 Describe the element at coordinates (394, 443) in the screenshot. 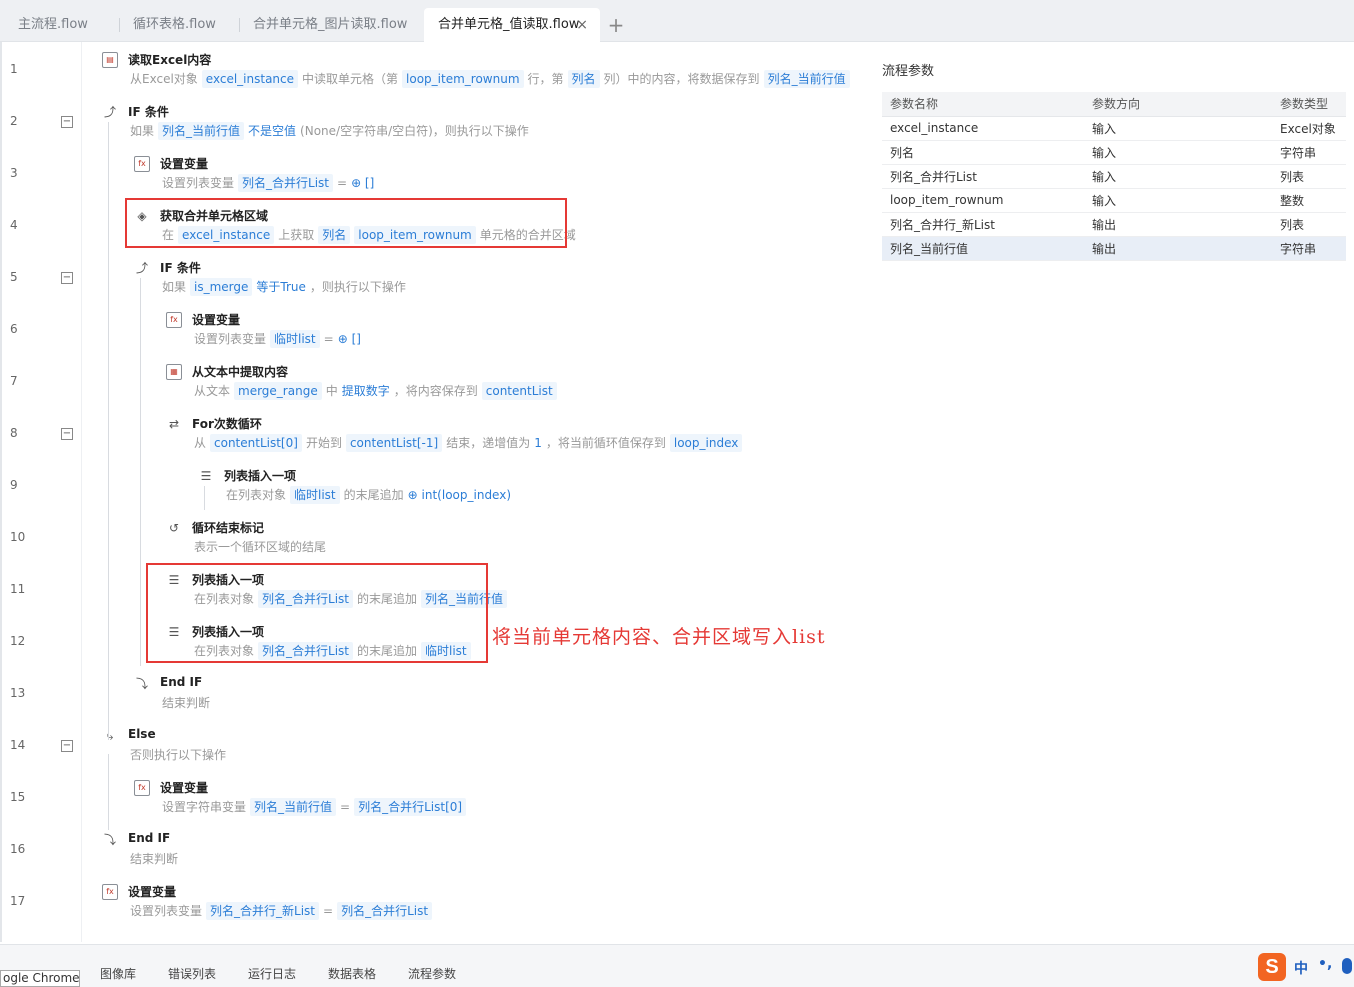

I see `variable-token: contentList[-1]` at that location.